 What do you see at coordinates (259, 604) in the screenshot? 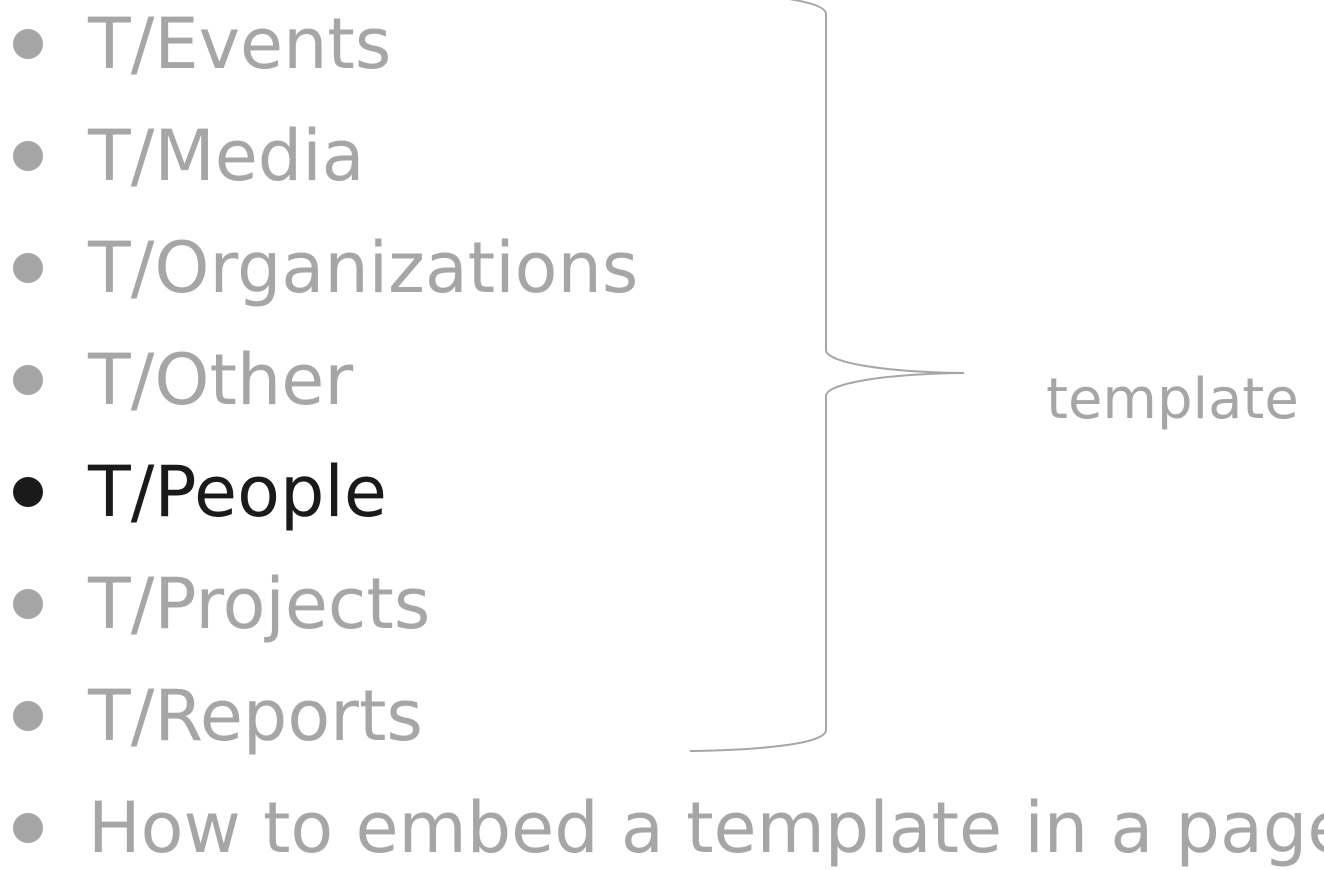
I see `item-label: T/Projects` at bounding box center [259, 604].